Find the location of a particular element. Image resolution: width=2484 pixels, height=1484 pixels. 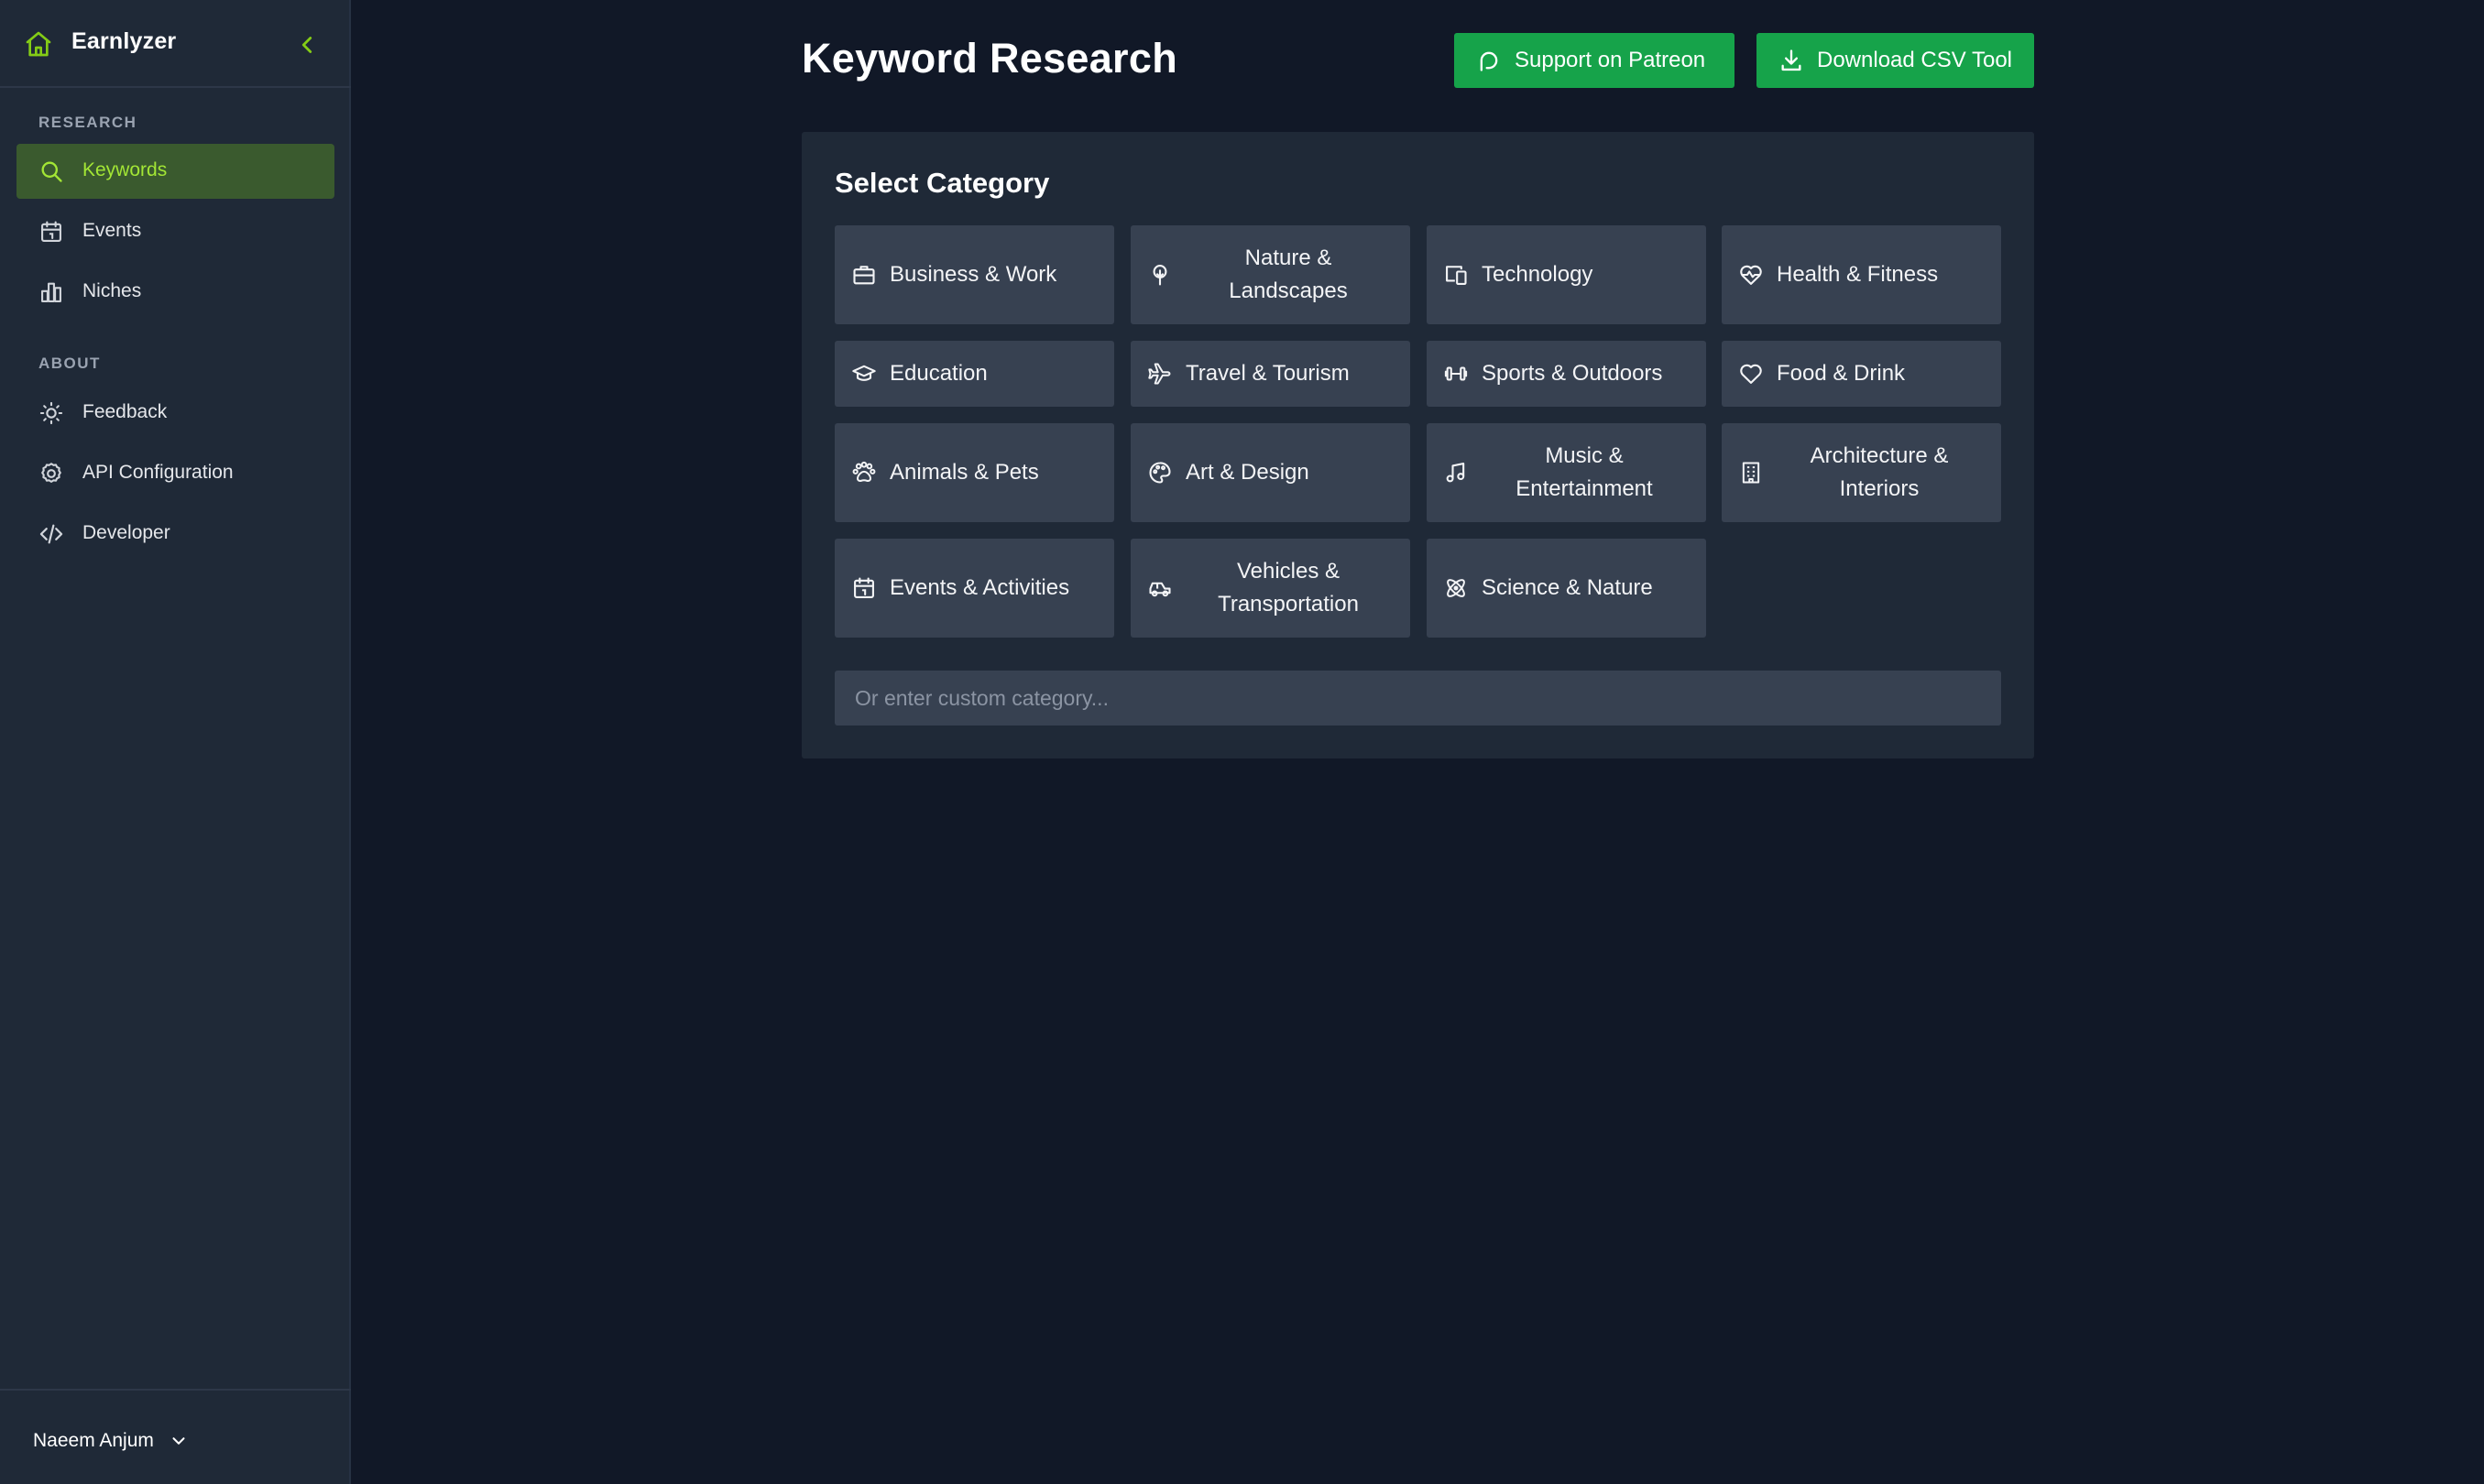

app-name: Earnlyzer is located at coordinates (124, 41).